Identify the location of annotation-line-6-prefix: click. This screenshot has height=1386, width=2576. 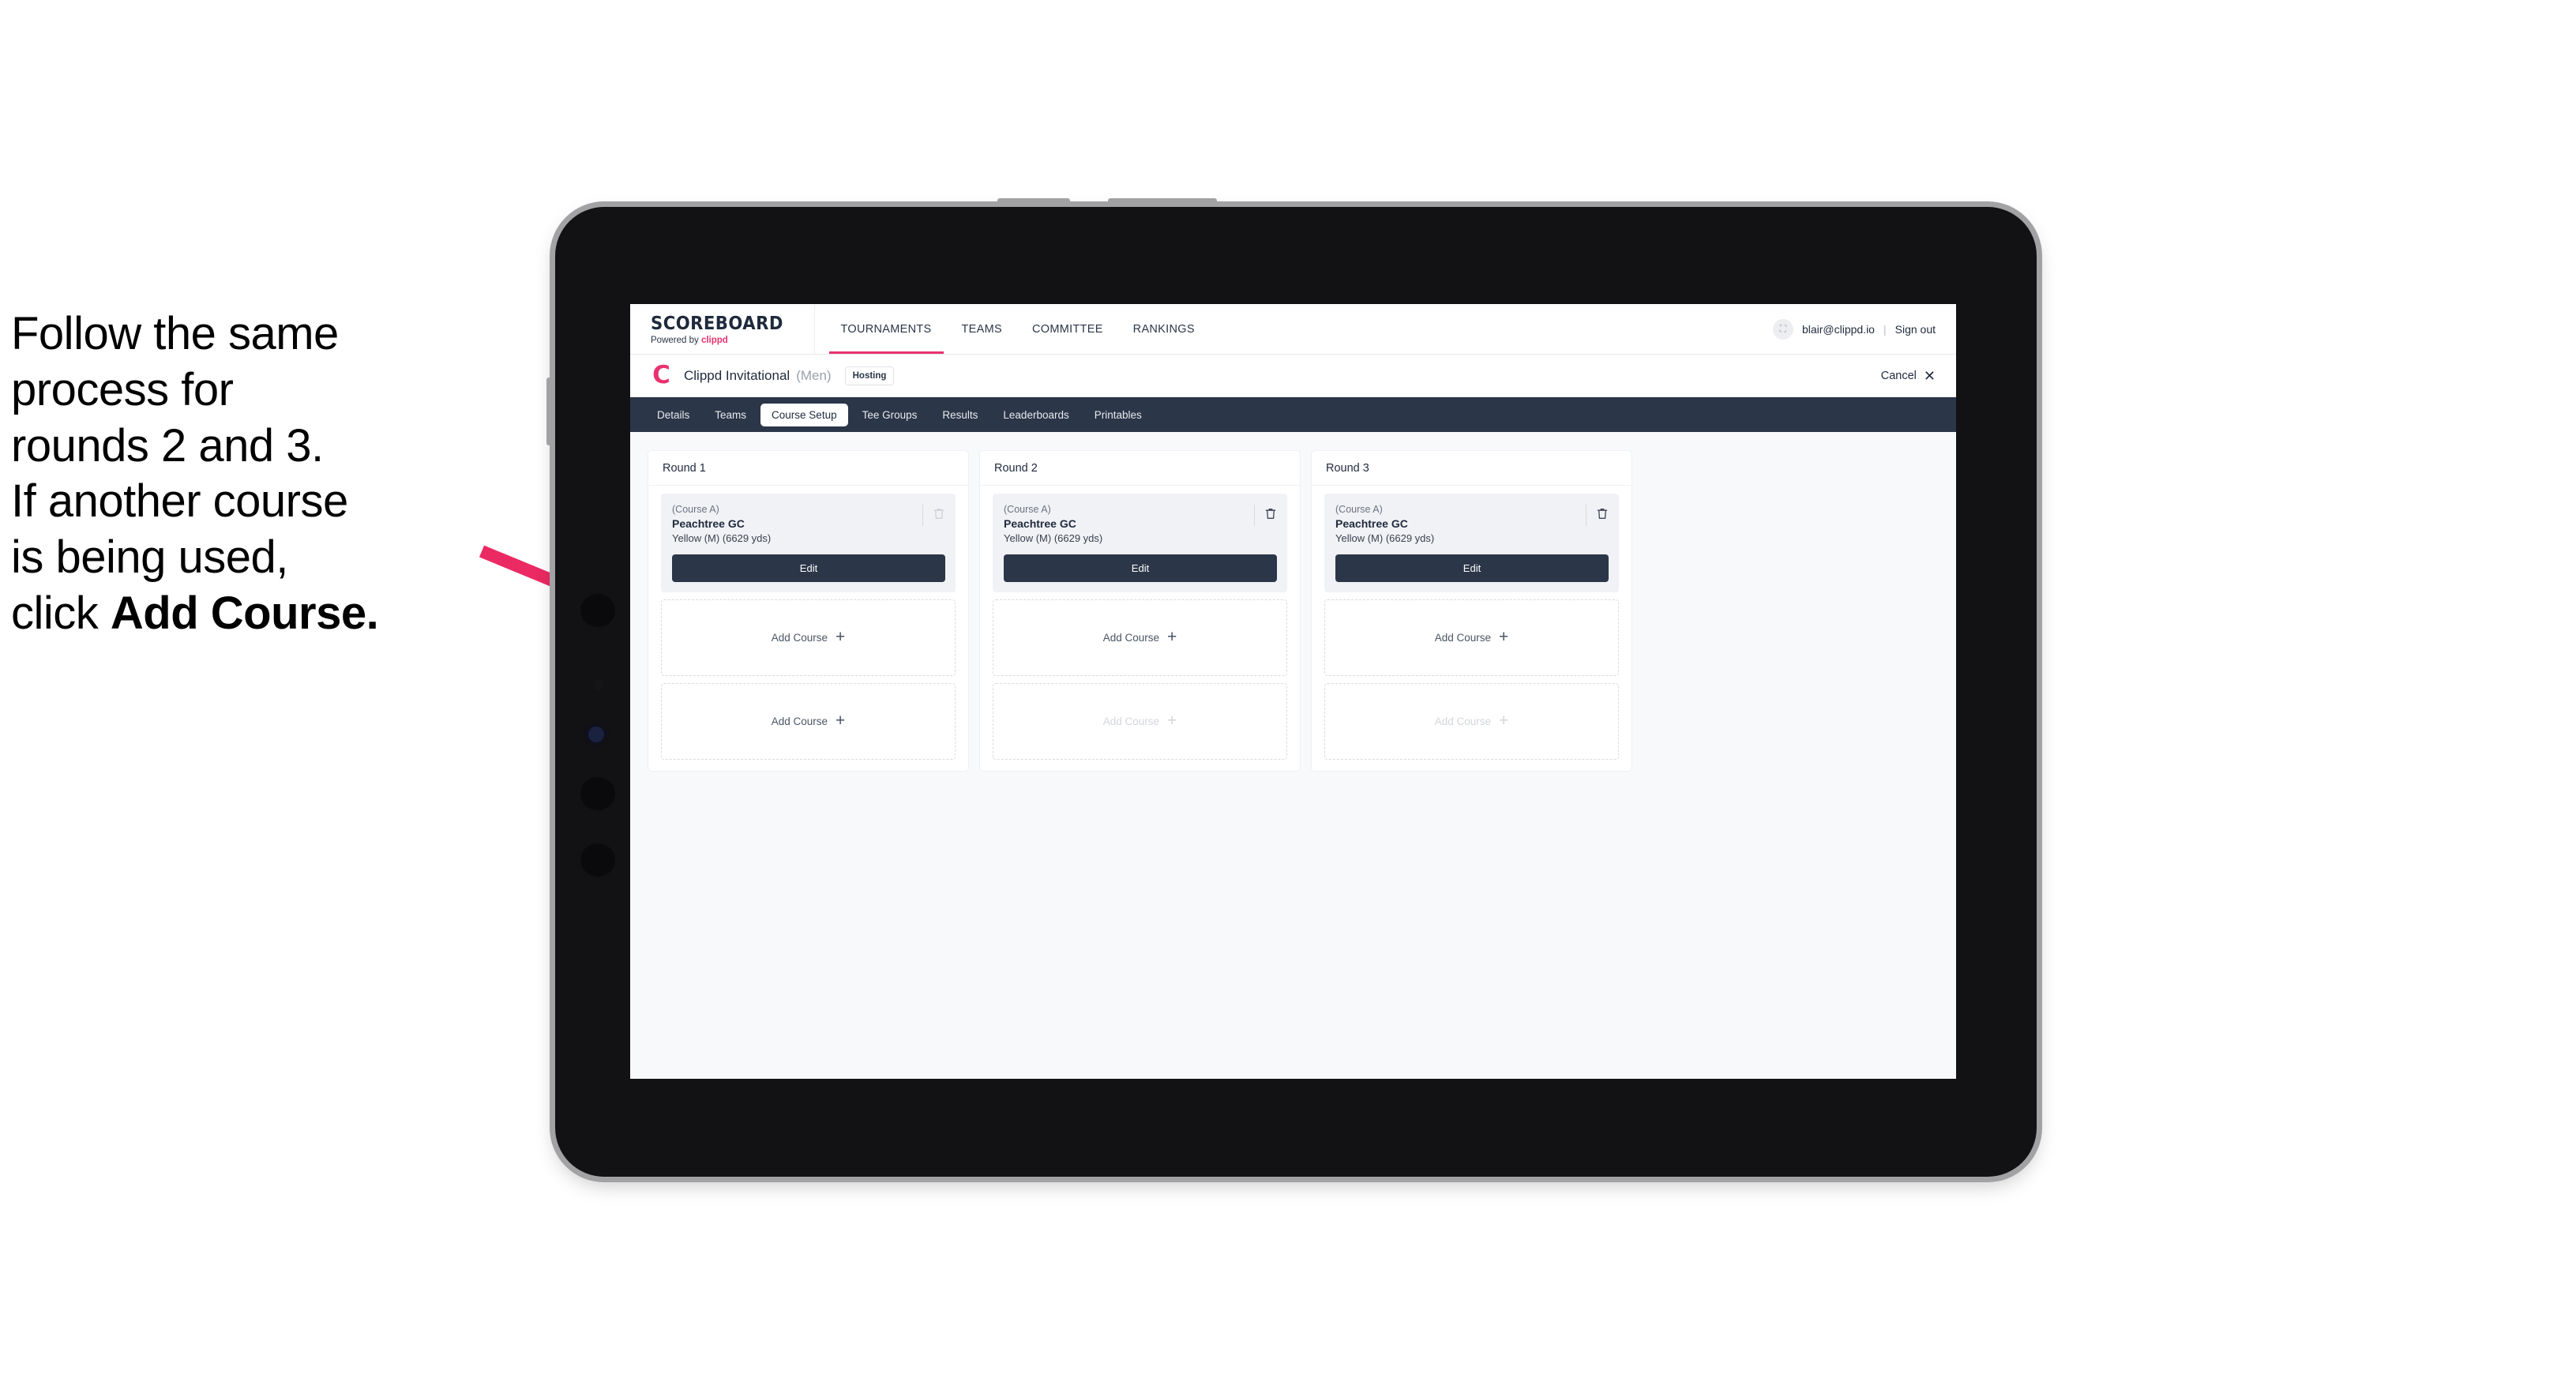
(61, 613).